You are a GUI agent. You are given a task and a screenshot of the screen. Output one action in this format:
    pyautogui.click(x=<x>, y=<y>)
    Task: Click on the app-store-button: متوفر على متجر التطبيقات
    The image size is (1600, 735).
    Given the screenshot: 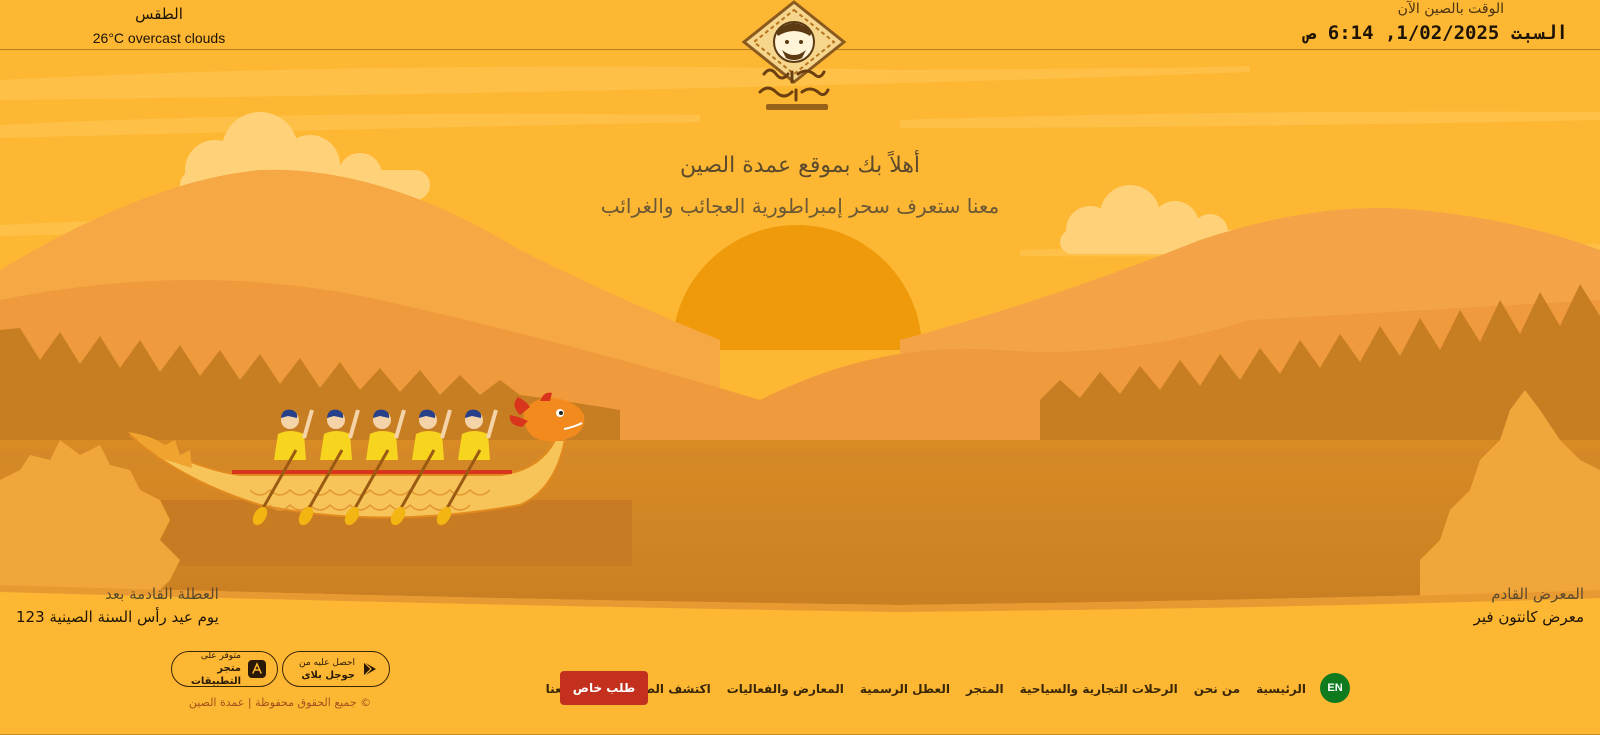 What is the action you would take?
    pyautogui.click(x=224, y=669)
    